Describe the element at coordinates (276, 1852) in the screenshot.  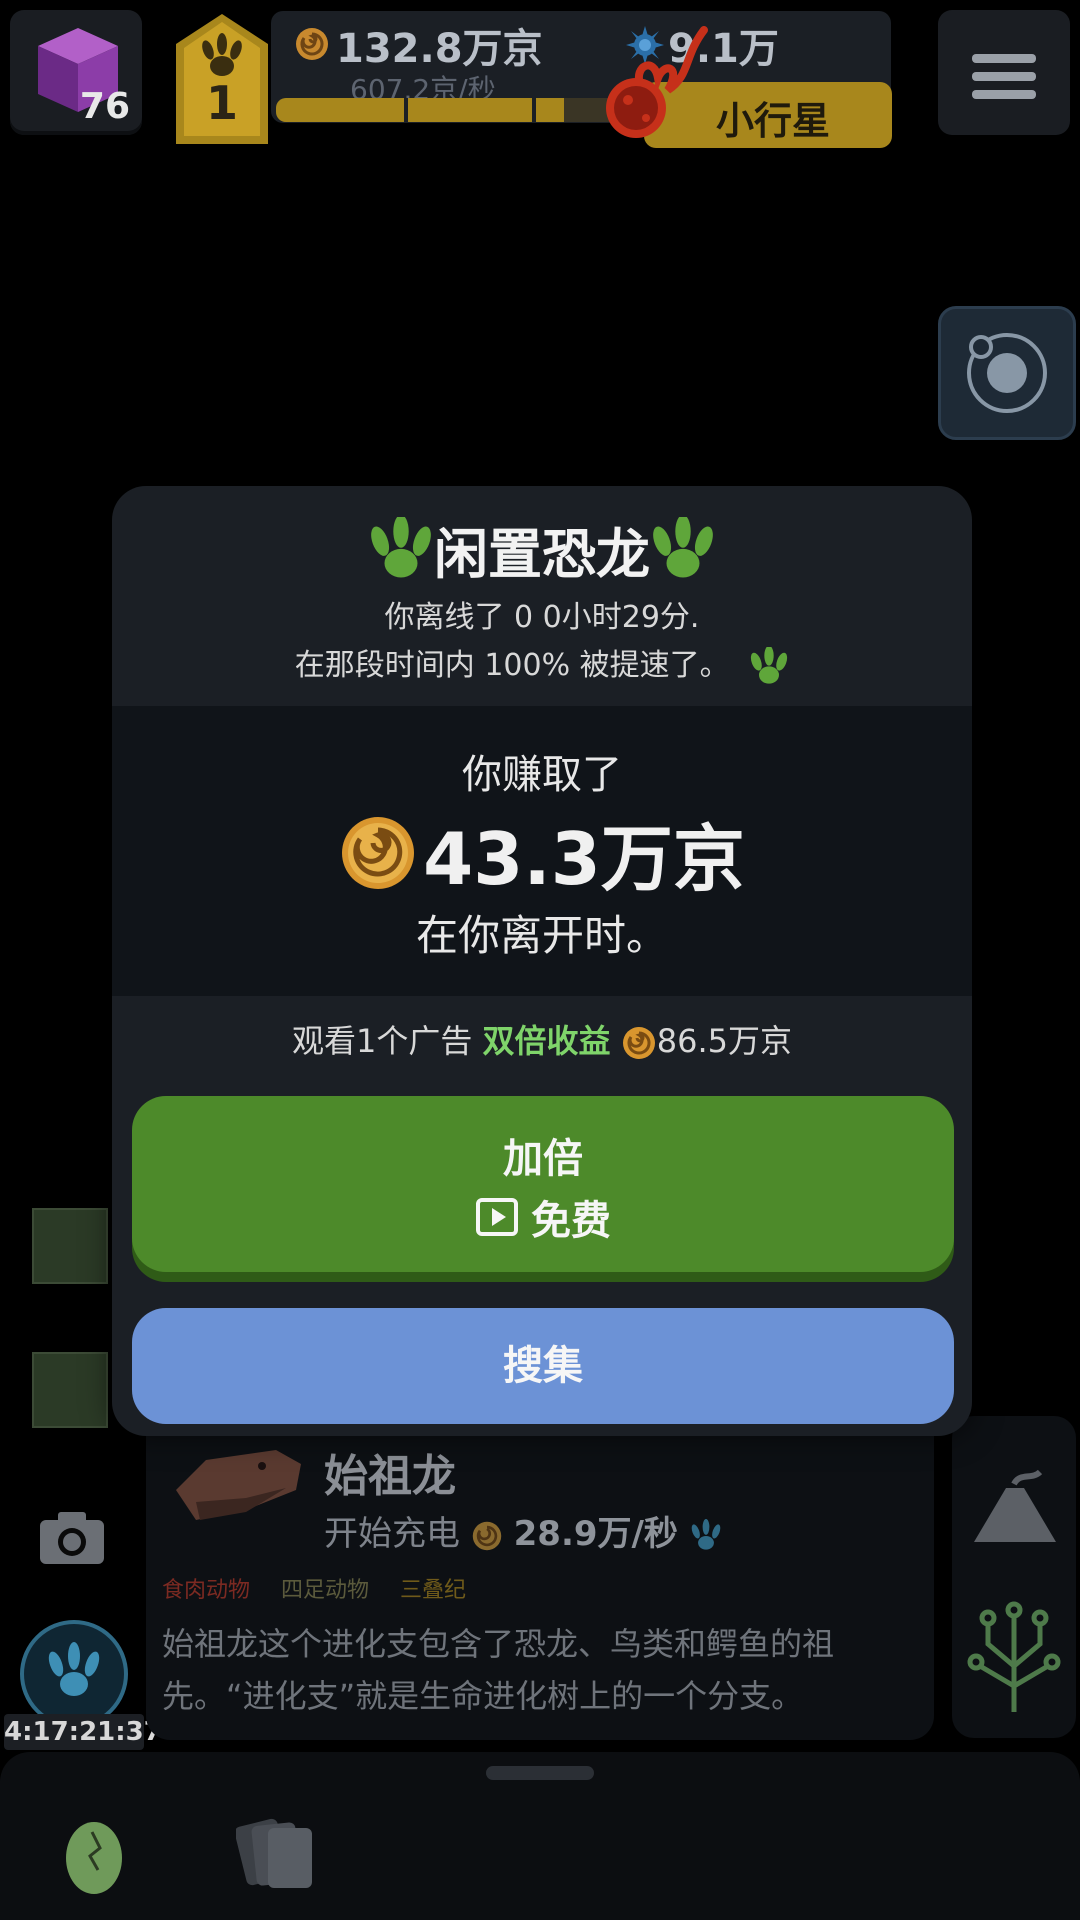
I see `cards-icon` at that location.